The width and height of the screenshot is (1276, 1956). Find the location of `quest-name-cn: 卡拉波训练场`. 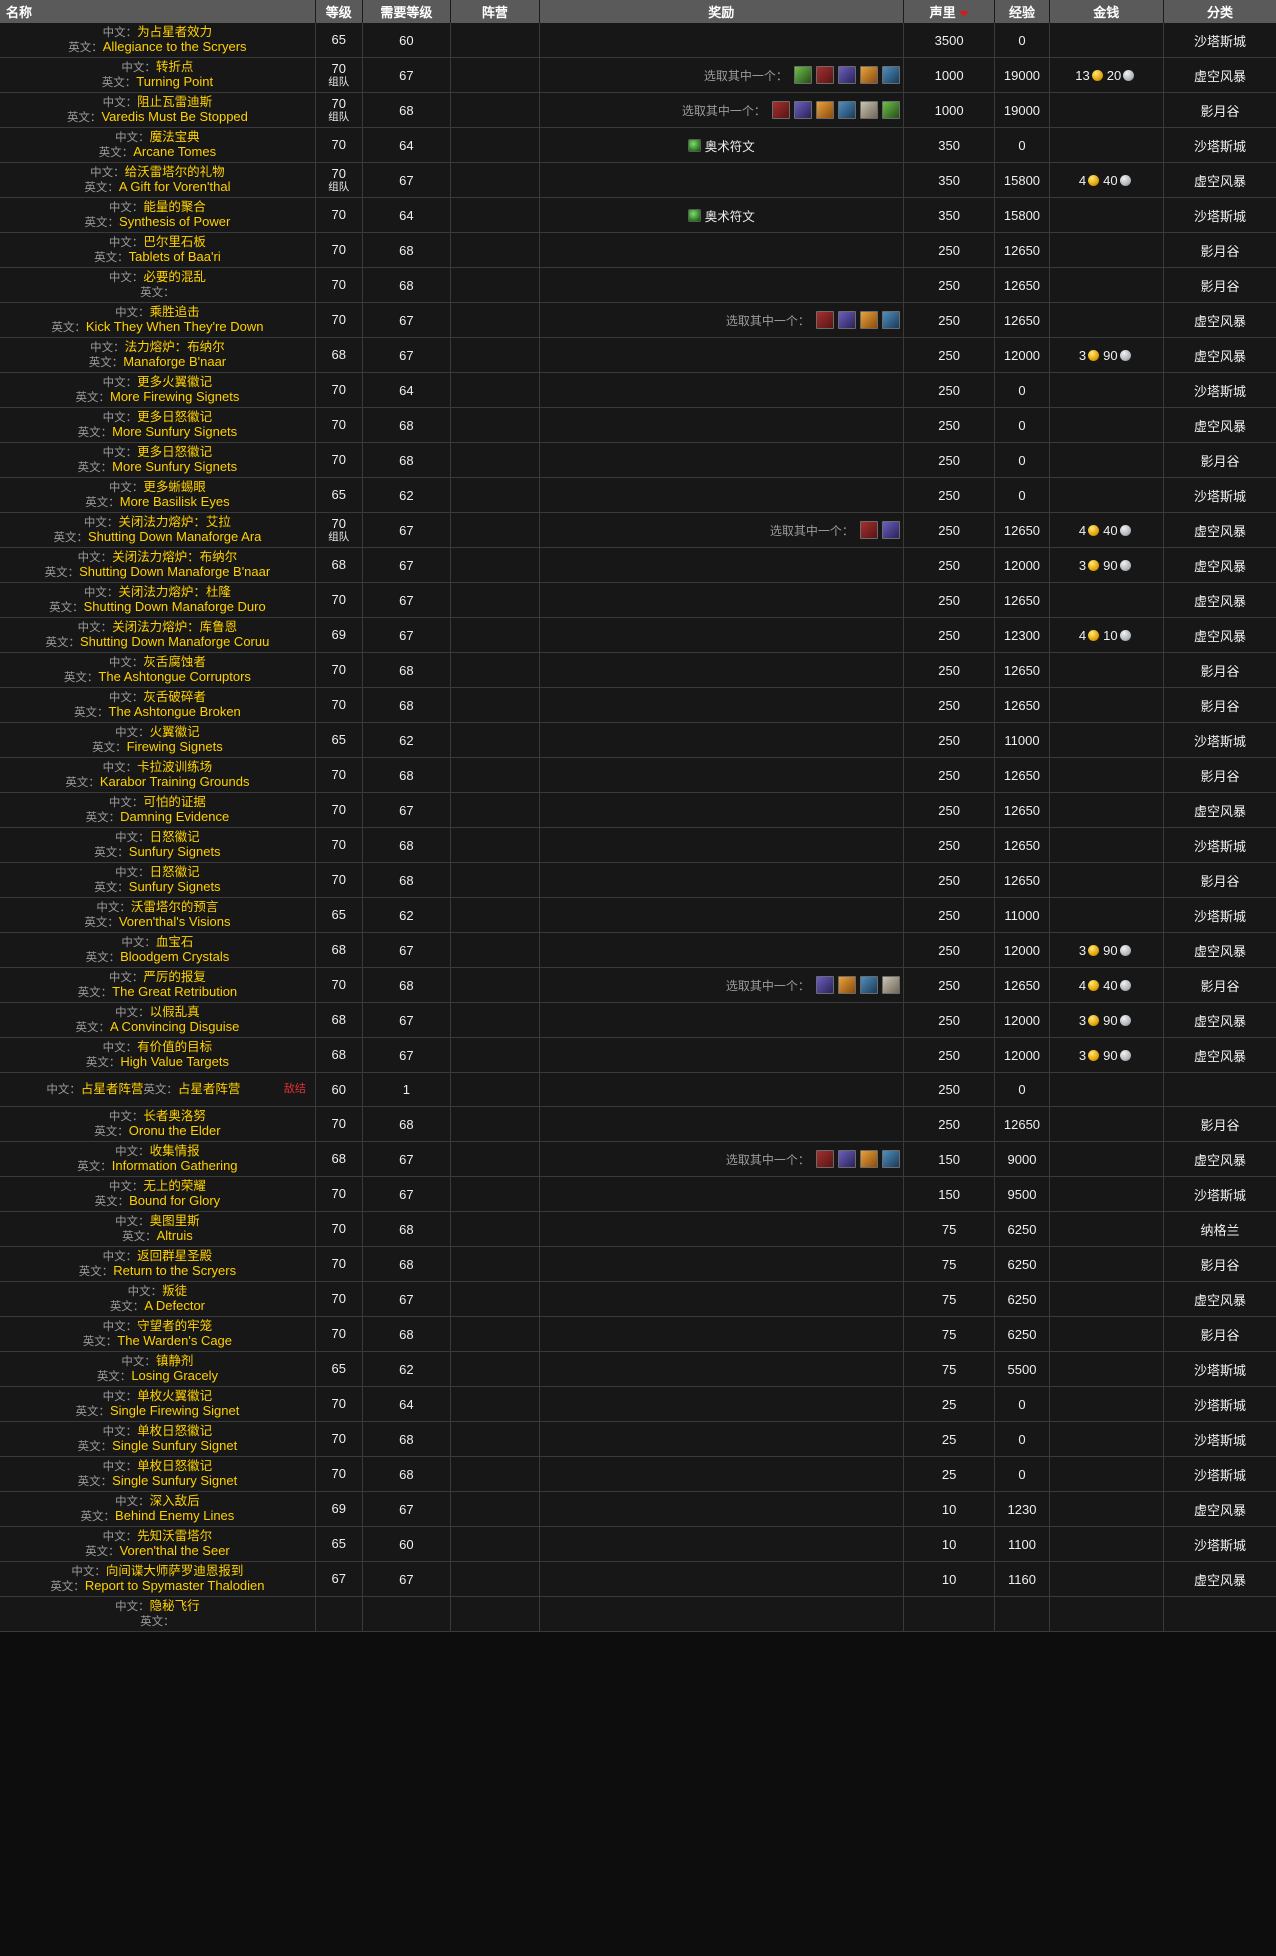

quest-name-cn: 卡拉波训练场 is located at coordinates (174, 767).